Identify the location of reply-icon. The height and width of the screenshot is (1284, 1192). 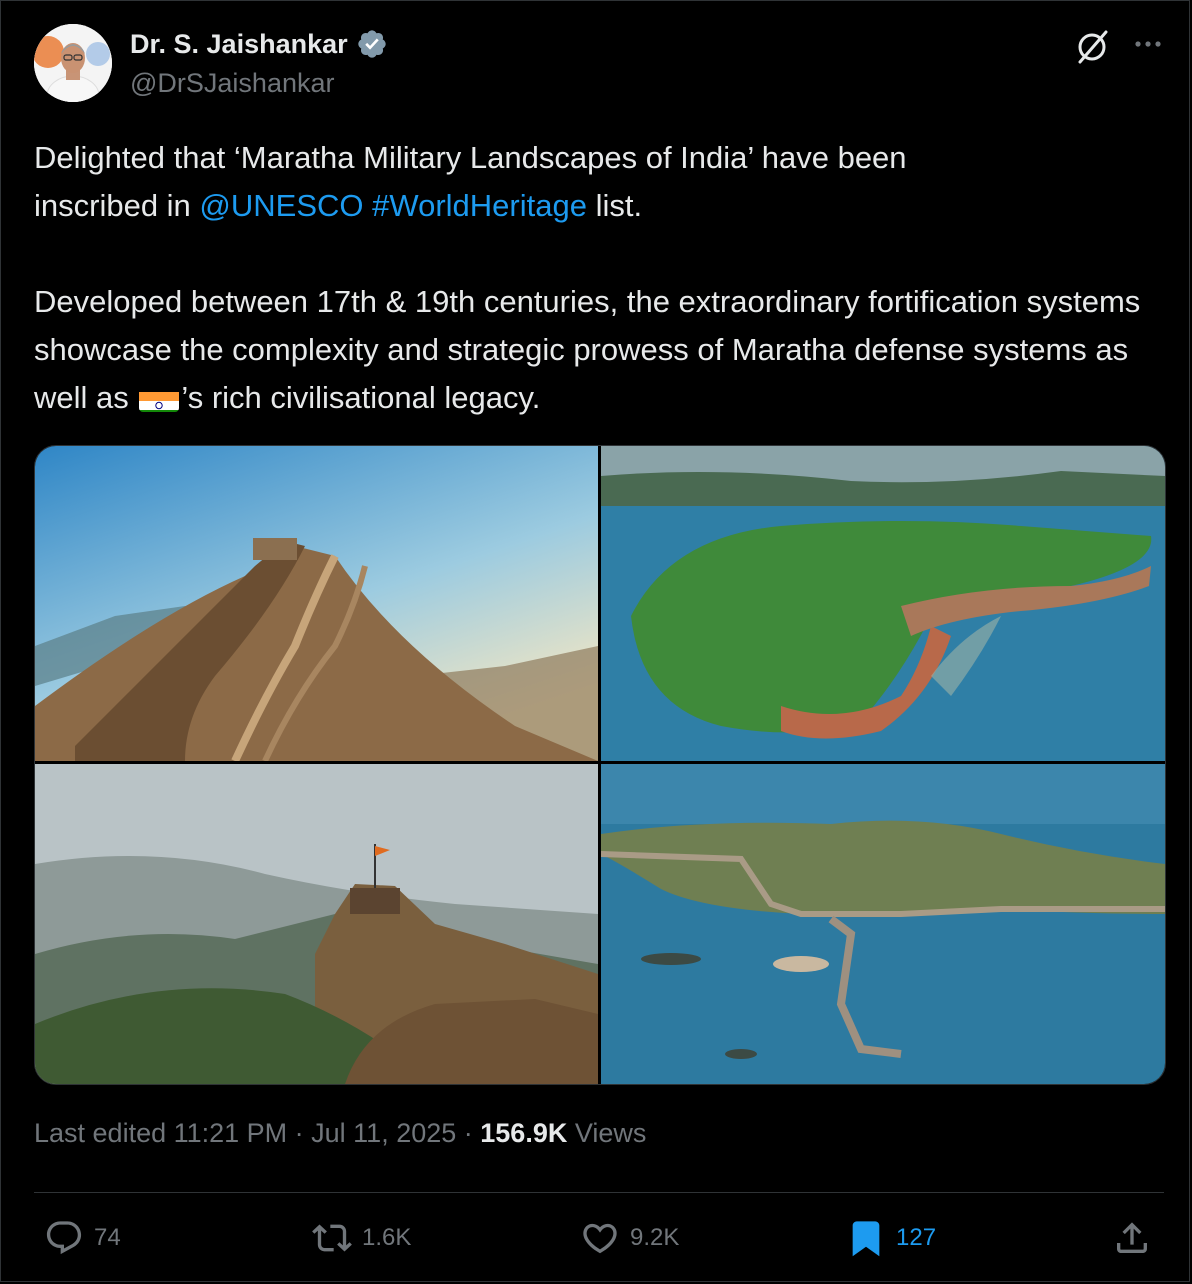
(64, 1238).